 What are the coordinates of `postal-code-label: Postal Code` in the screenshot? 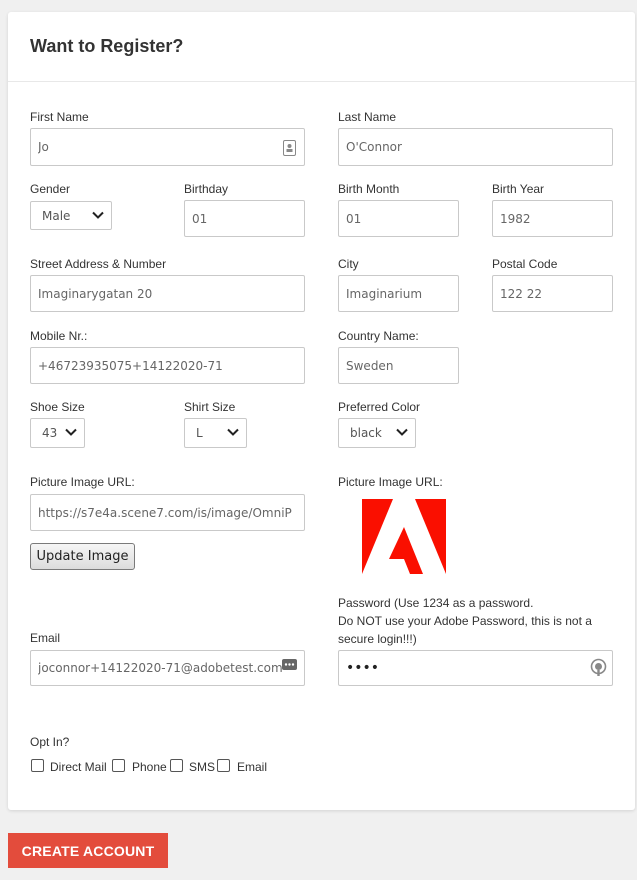 It's located at (525, 264).